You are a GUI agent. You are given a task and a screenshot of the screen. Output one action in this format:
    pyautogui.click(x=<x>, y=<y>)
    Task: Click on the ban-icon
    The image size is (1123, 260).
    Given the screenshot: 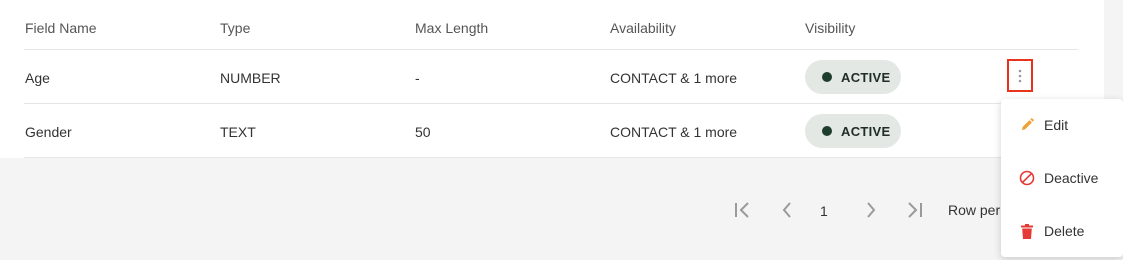 What is the action you would take?
    pyautogui.click(x=1027, y=178)
    